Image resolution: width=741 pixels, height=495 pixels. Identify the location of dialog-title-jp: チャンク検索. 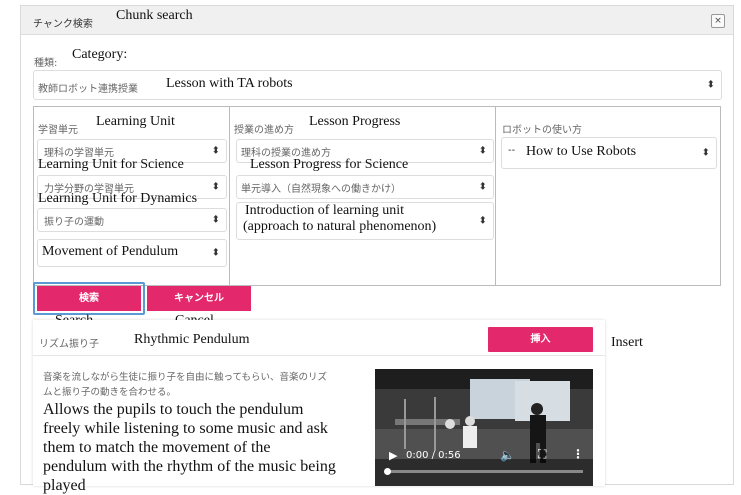
(63, 24).